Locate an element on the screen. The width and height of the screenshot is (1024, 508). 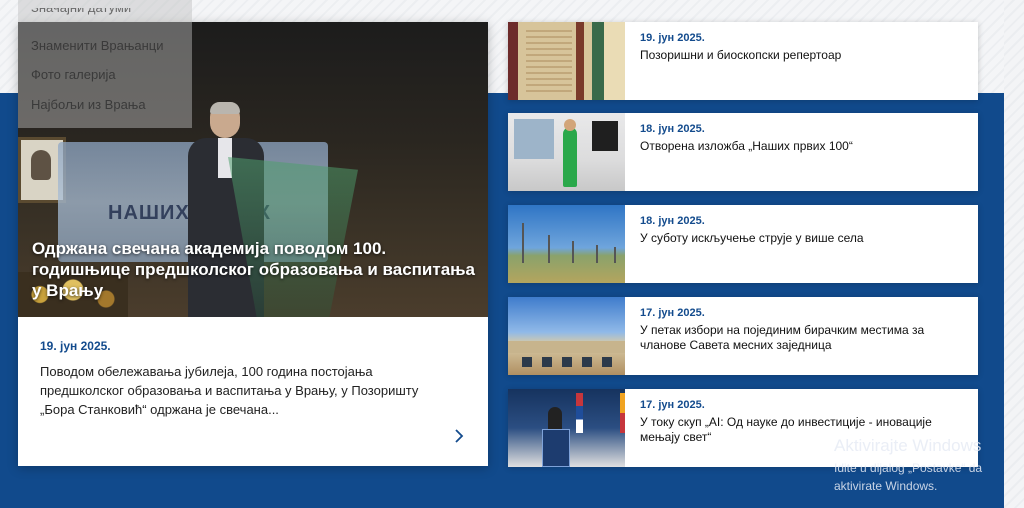
news-title: Позоришни и биоскопски репертоар is located at coordinates (802, 55).